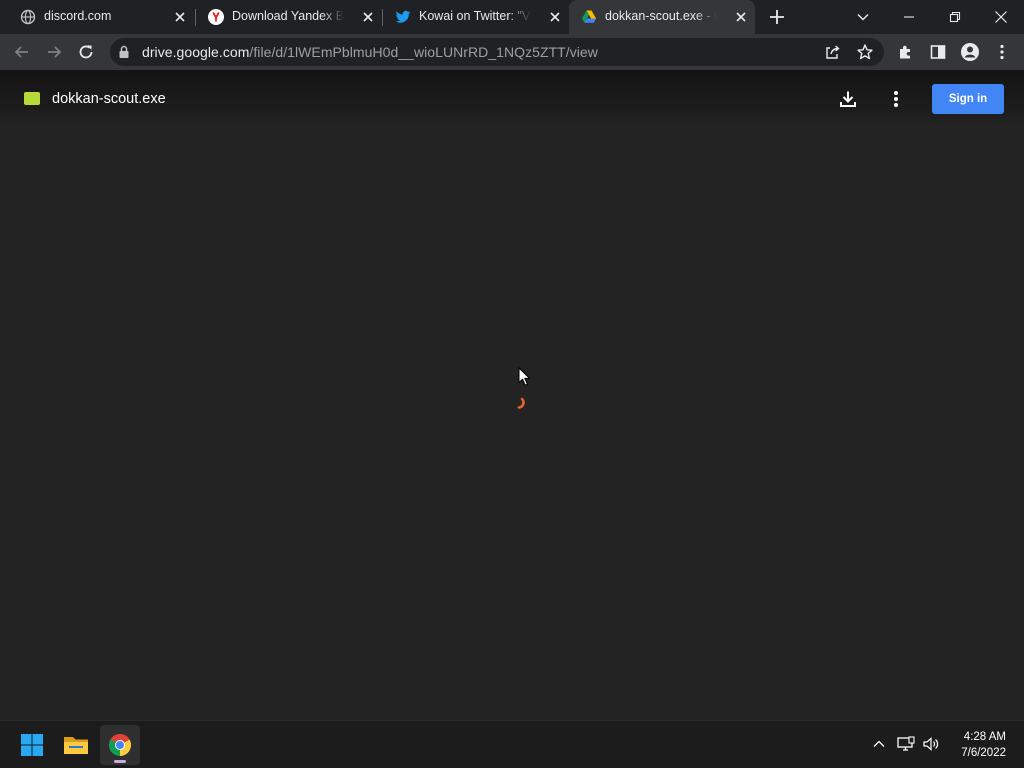 Image resolution: width=1024 pixels, height=768 pixels. I want to click on tab-search-icon, so click(863, 17).